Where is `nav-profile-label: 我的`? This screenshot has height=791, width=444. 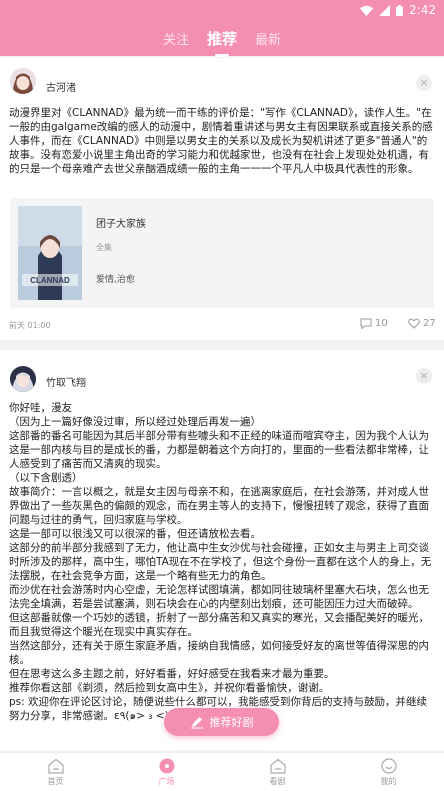 nav-profile-label: 我的 is located at coordinates (388, 781).